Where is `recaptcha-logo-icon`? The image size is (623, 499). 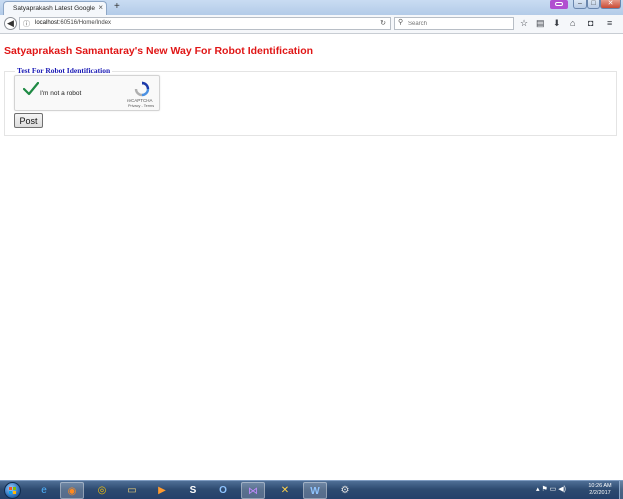
recaptcha-logo-icon is located at coordinates (142, 89).